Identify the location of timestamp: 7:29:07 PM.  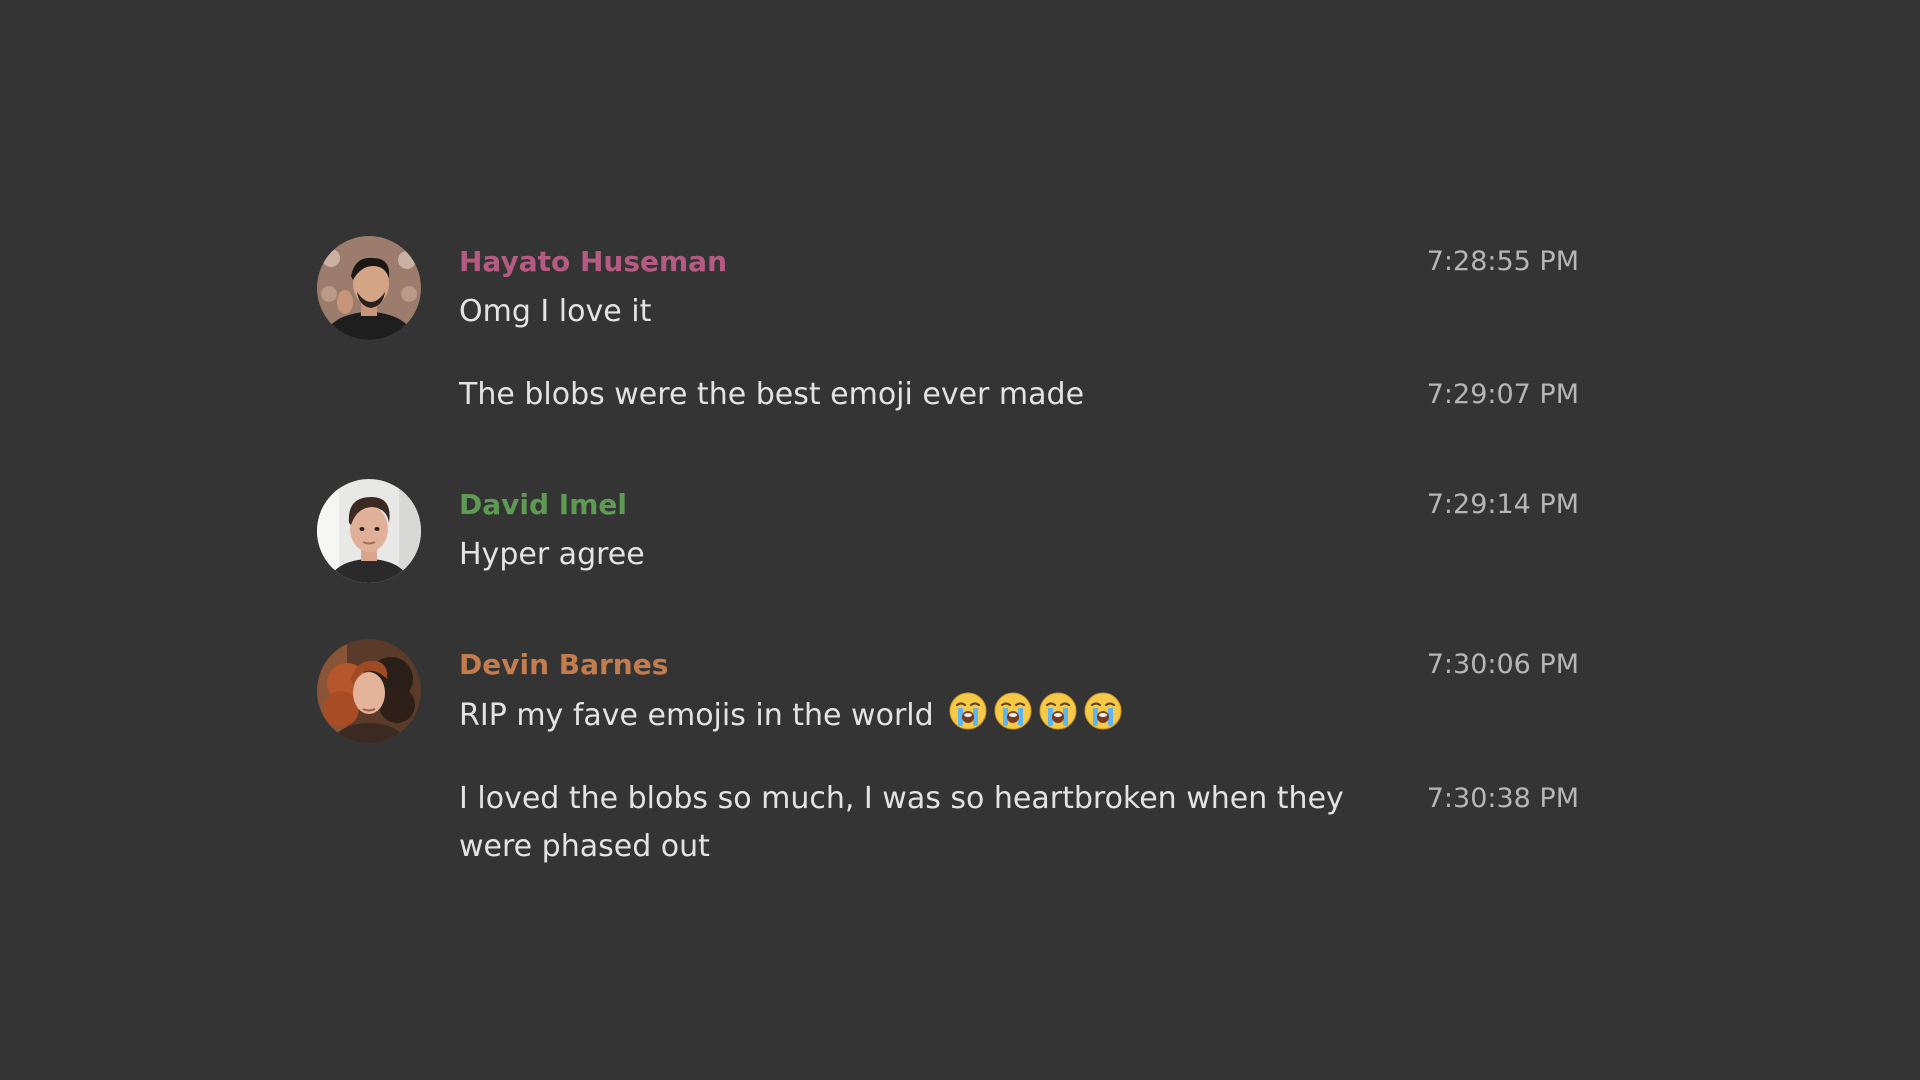
(1502, 394).